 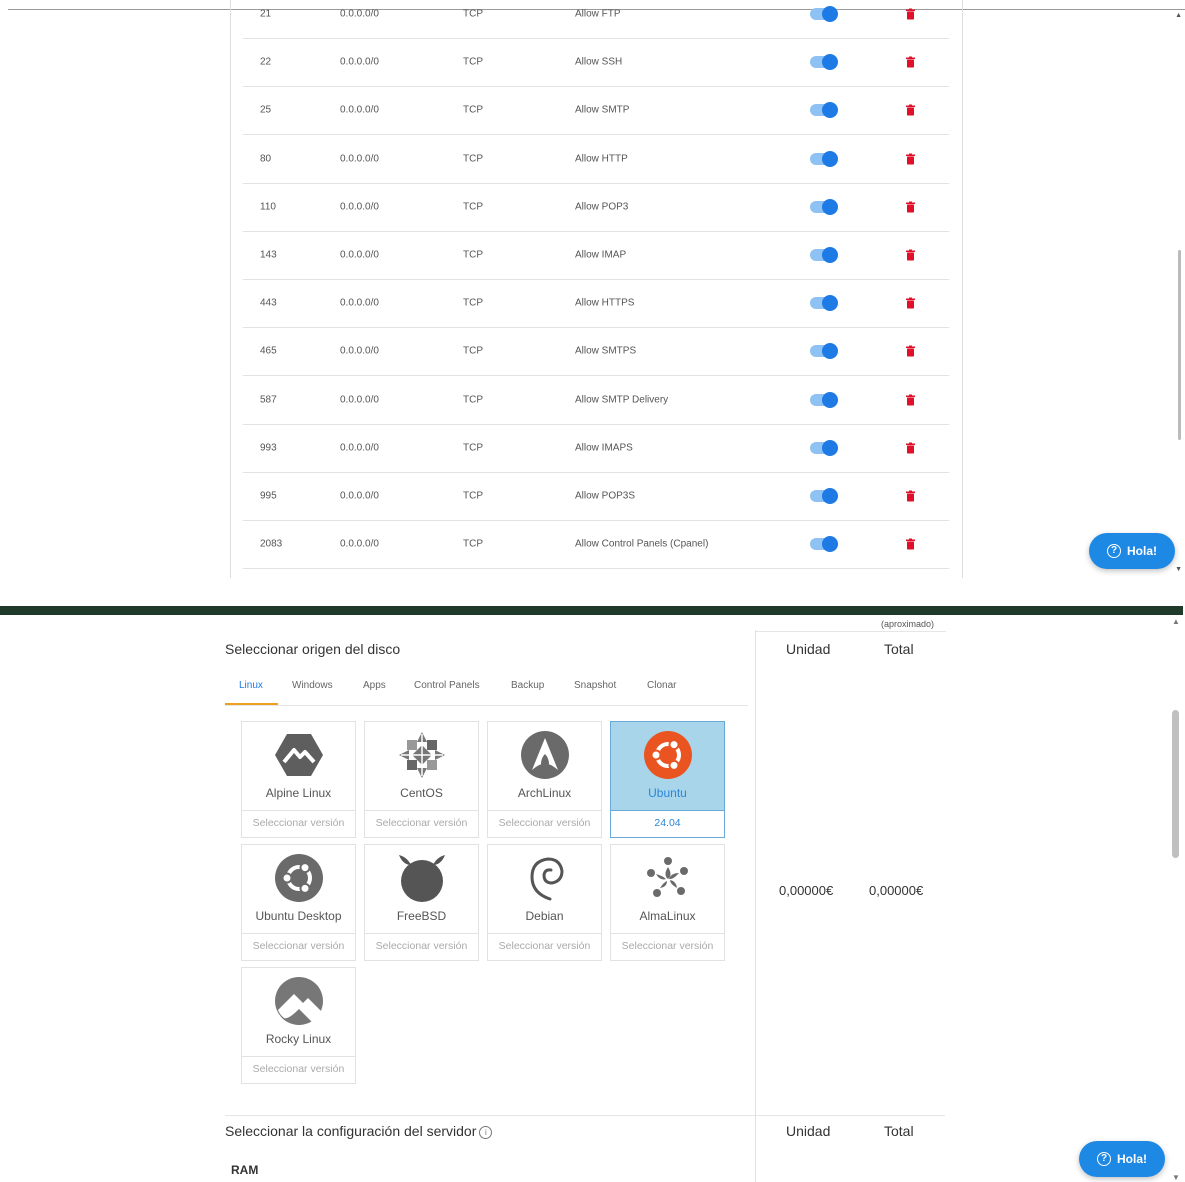 What do you see at coordinates (527, 685) in the screenshot?
I see `tab-backup: Backup` at bounding box center [527, 685].